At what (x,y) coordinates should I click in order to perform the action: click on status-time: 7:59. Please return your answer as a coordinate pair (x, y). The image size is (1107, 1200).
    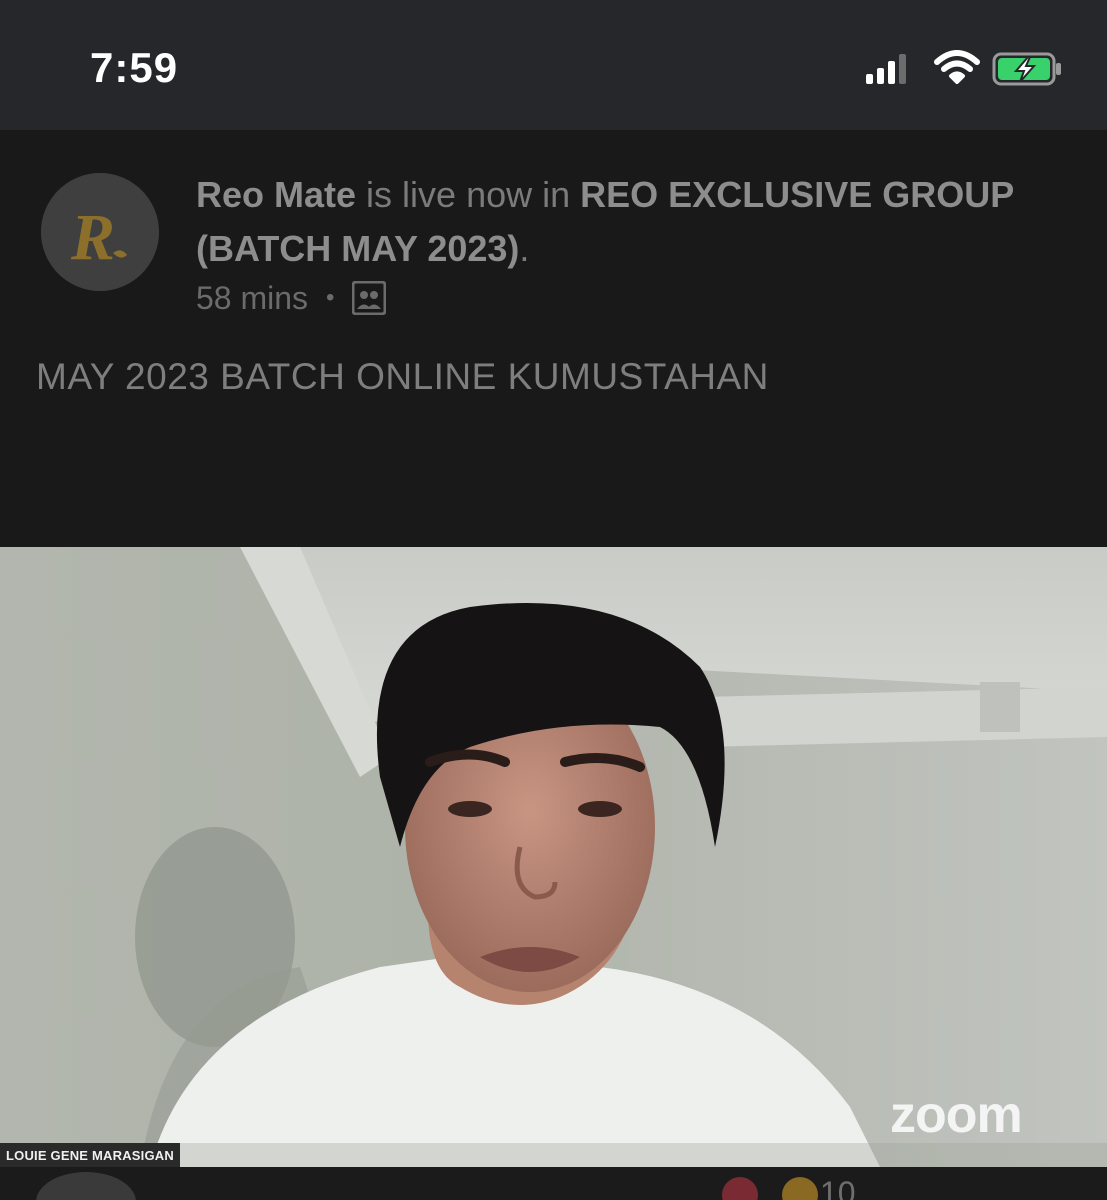
    Looking at the image, I should click on (134, 67).